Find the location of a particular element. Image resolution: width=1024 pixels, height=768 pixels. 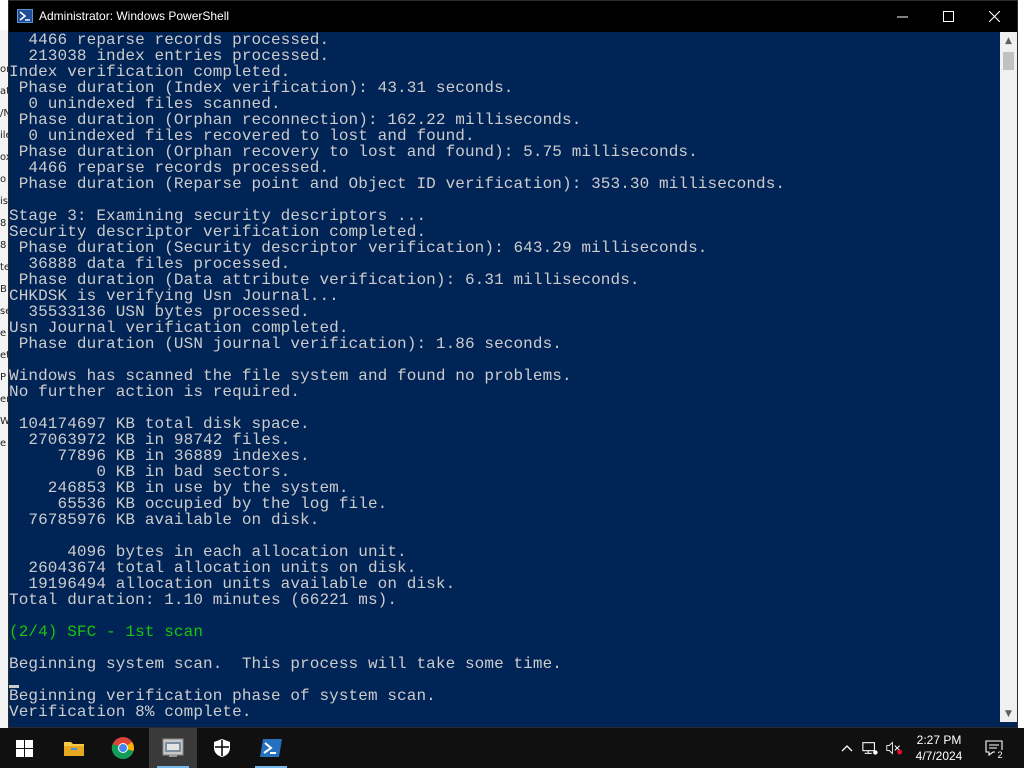

volume-button is located at coordinates (894, 748).